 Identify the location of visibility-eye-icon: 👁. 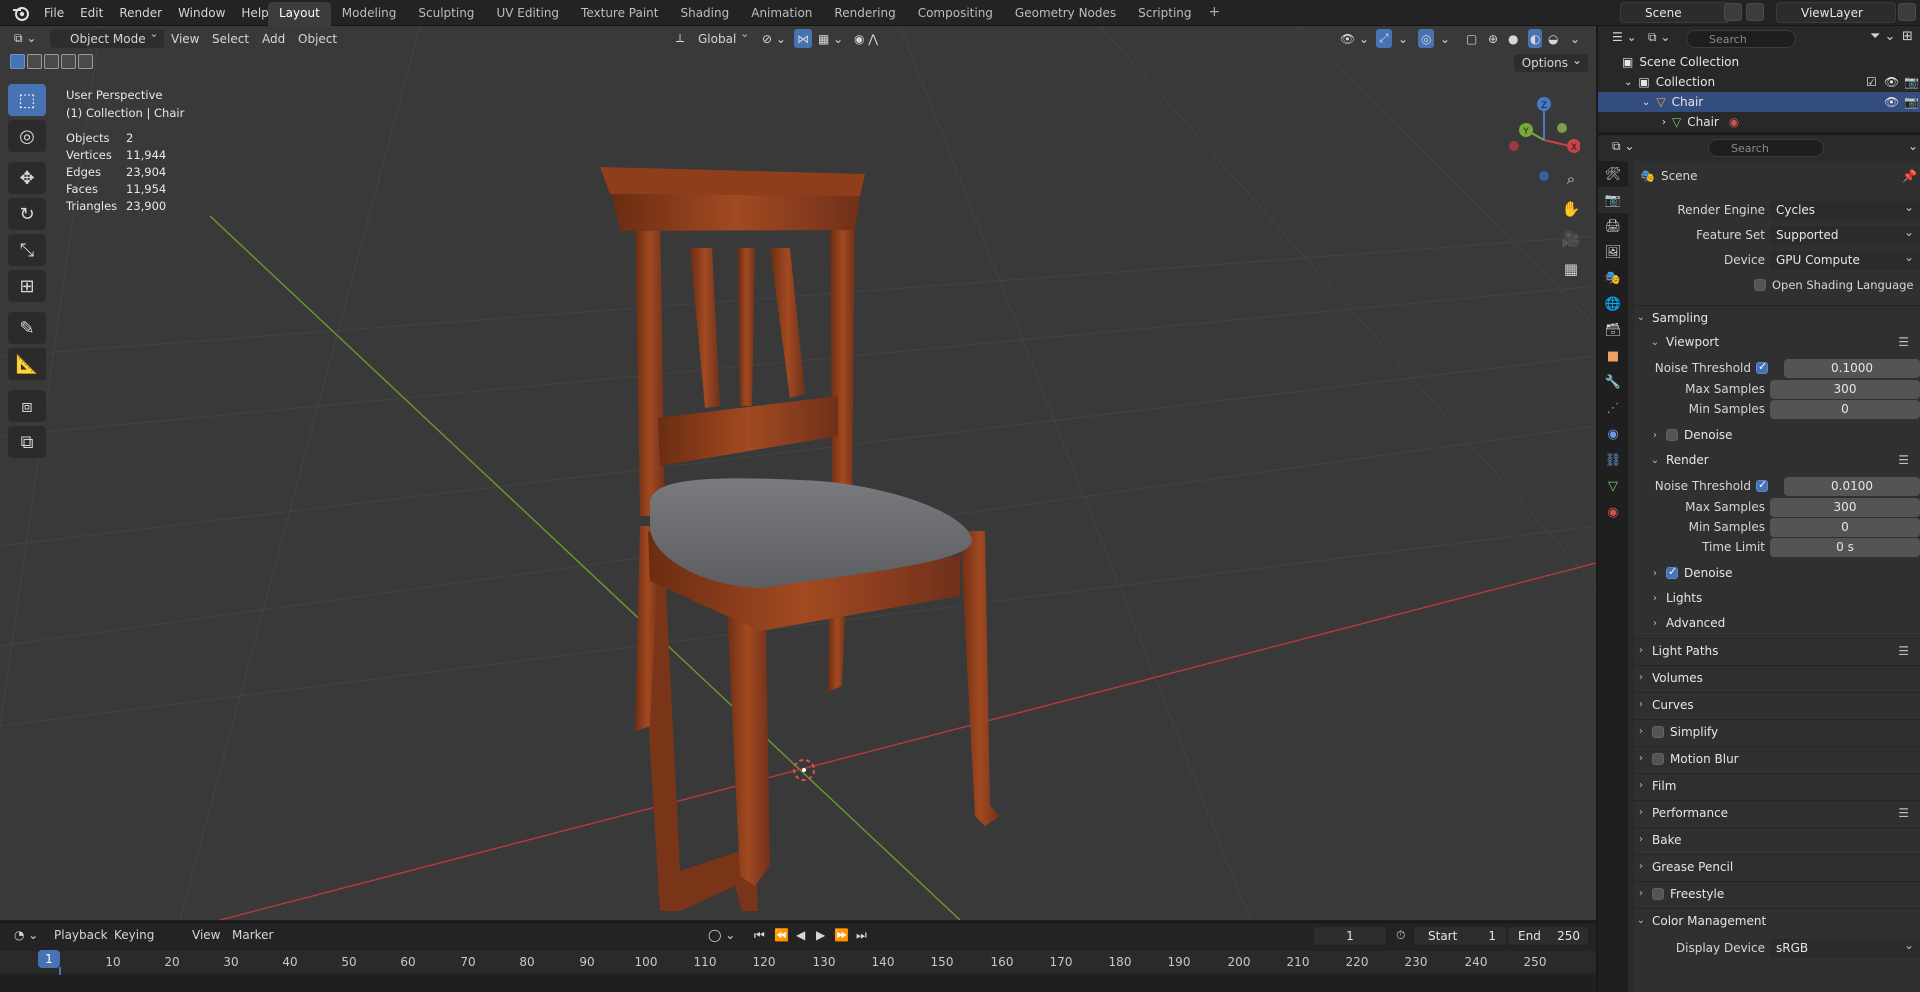
(1891, 82).